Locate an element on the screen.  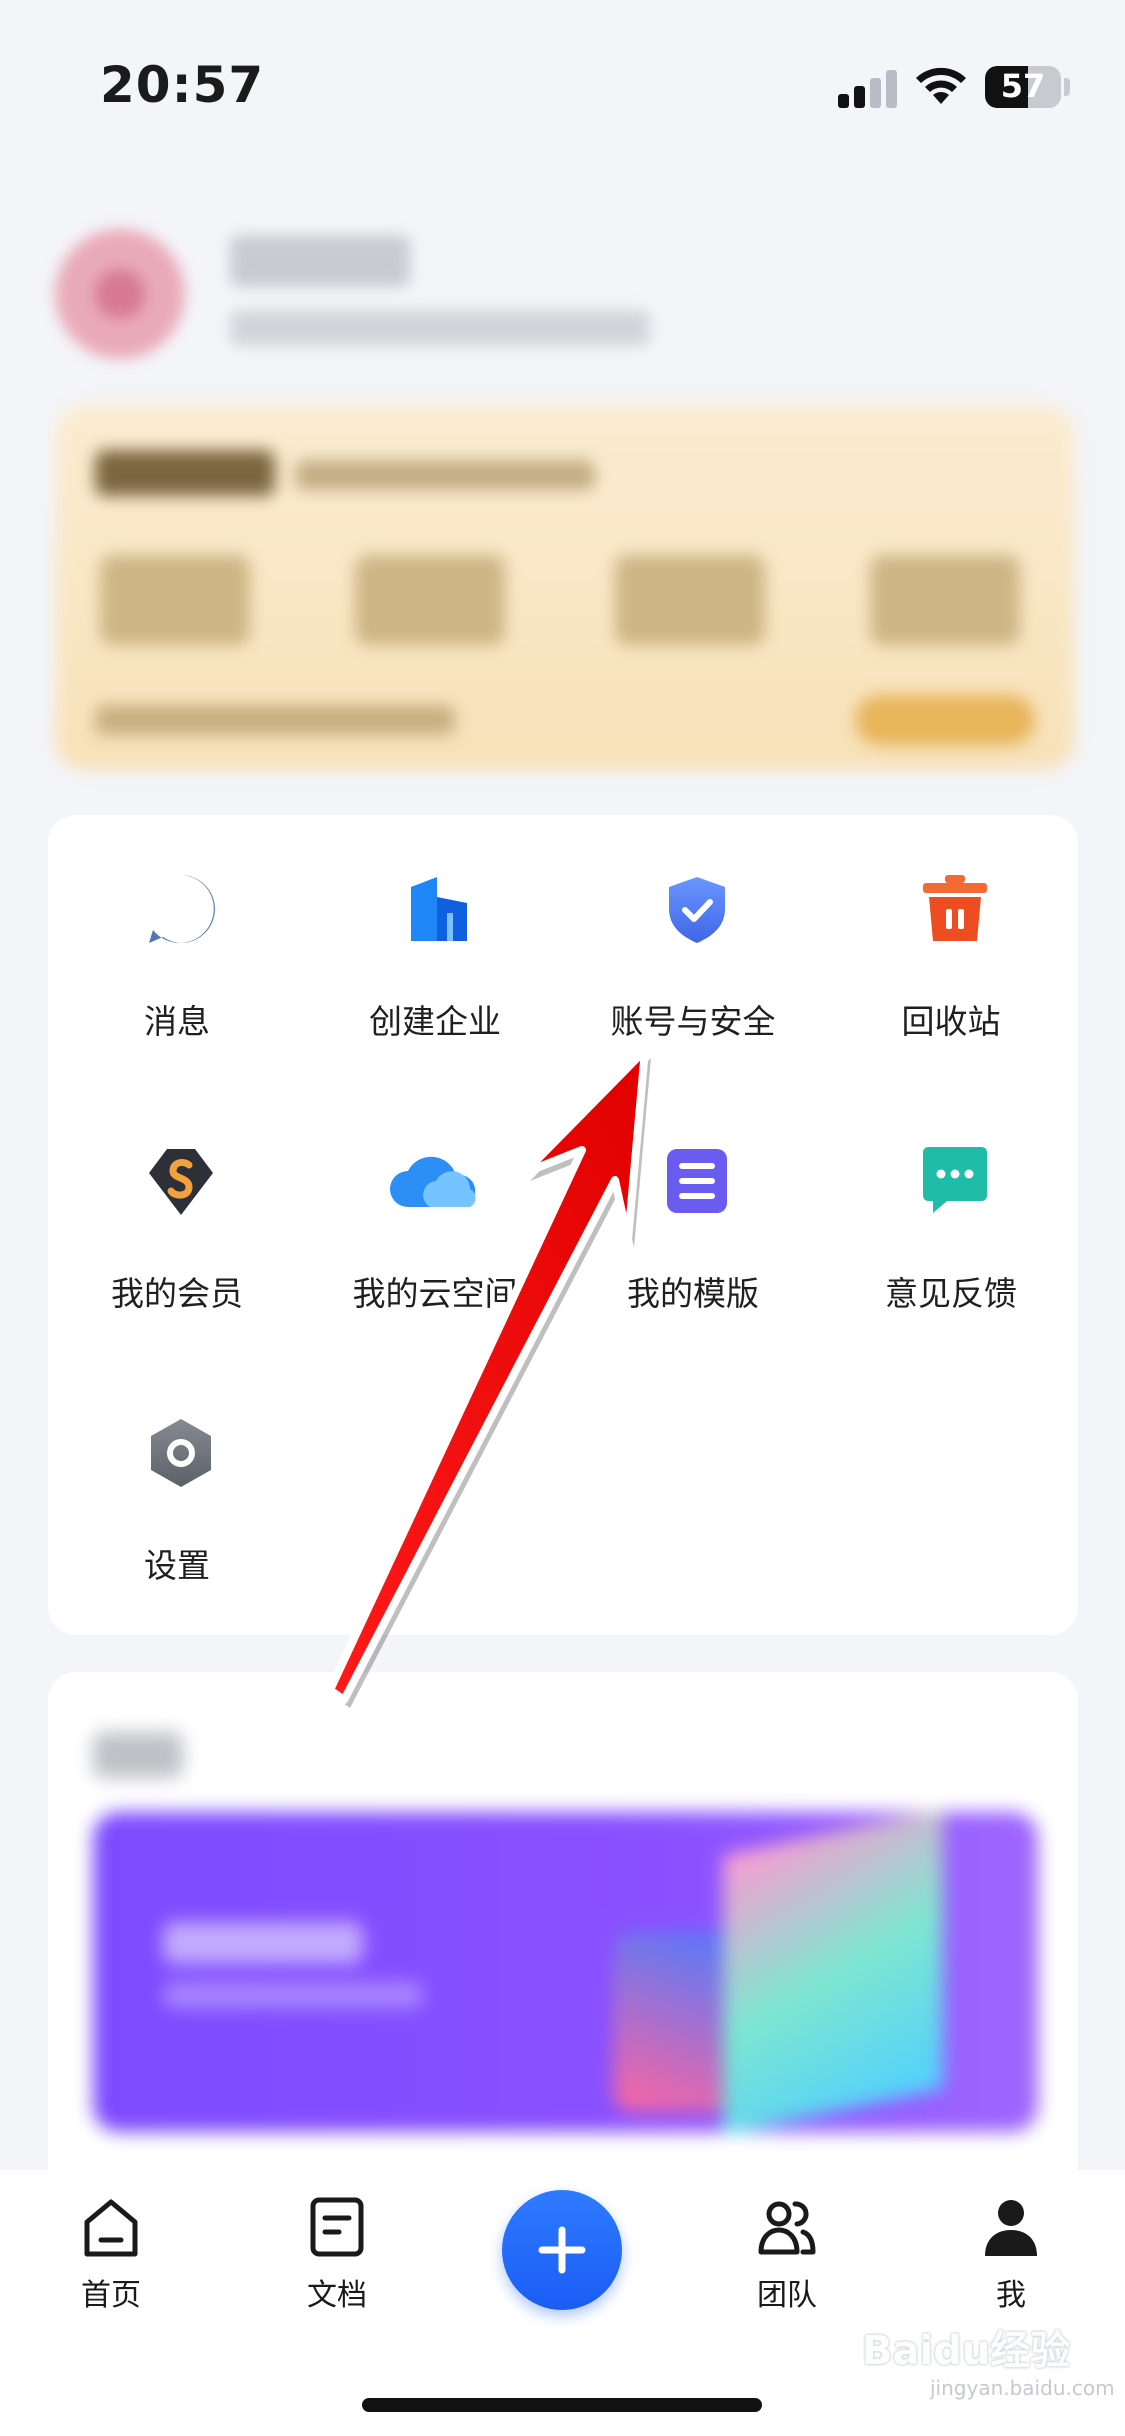
func-message: 消息 is located at coordinates (177, 928).